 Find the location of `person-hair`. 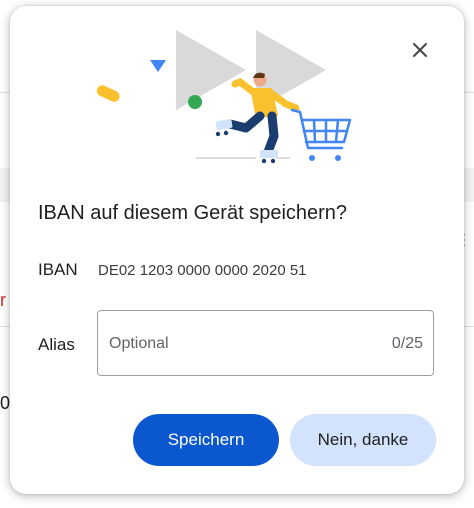

person-hair is located at coordinates (259, 75).